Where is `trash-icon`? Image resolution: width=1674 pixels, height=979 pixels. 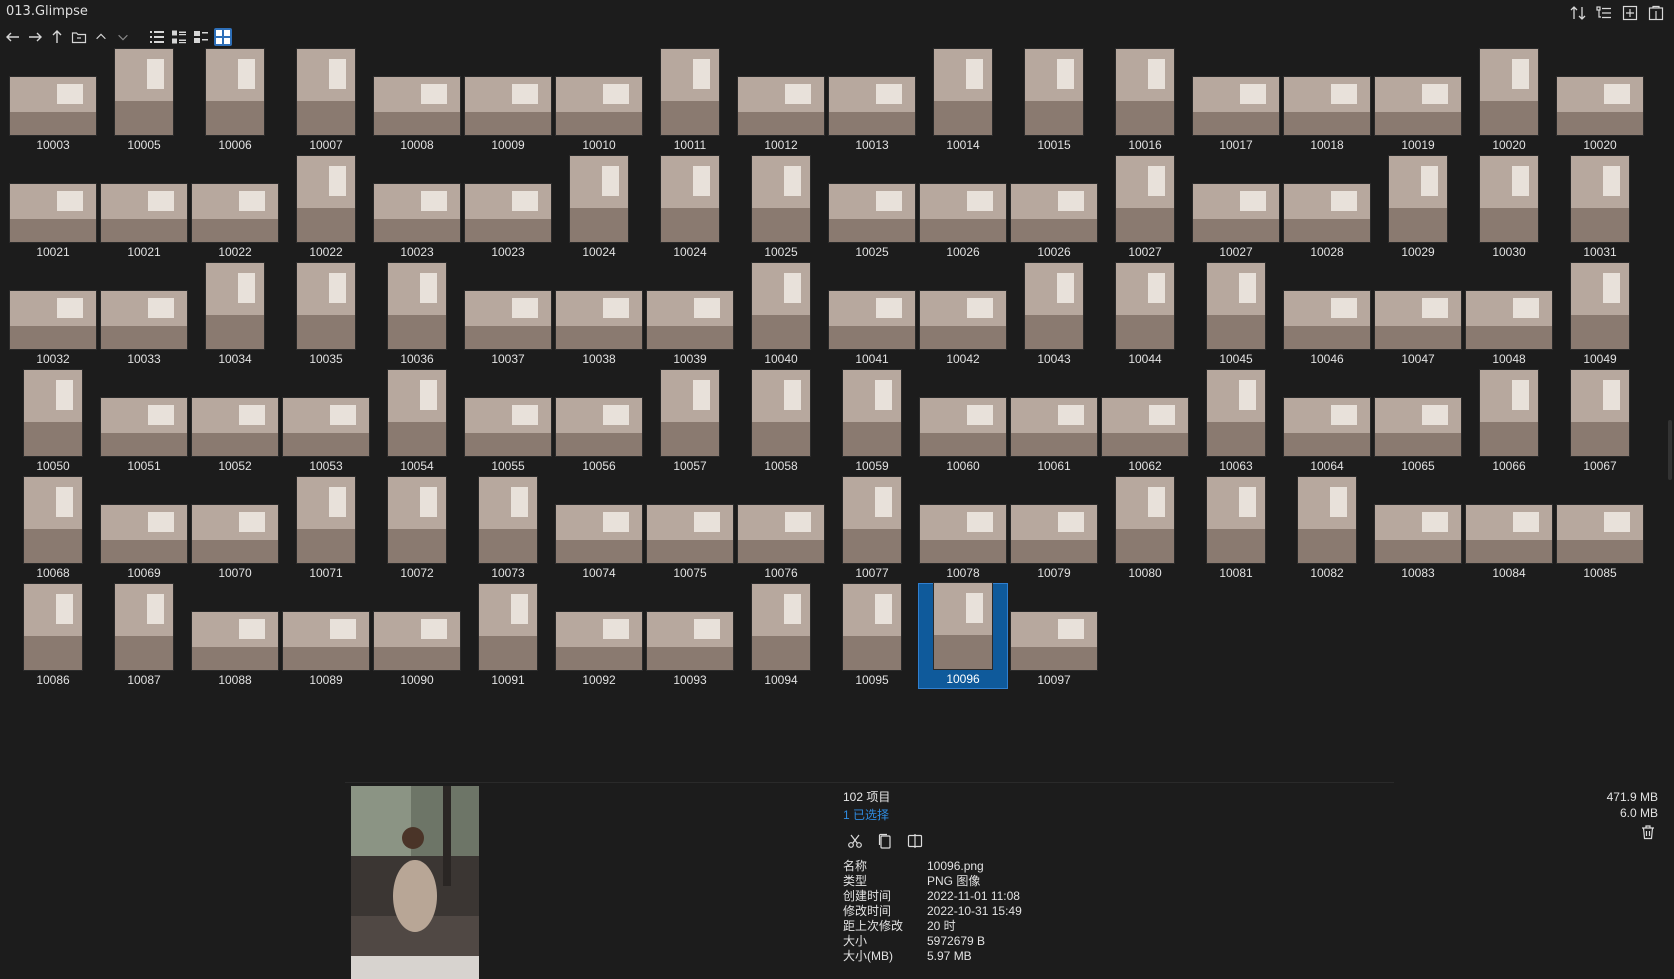
trash-icon is located at coordinates (1648, 832).